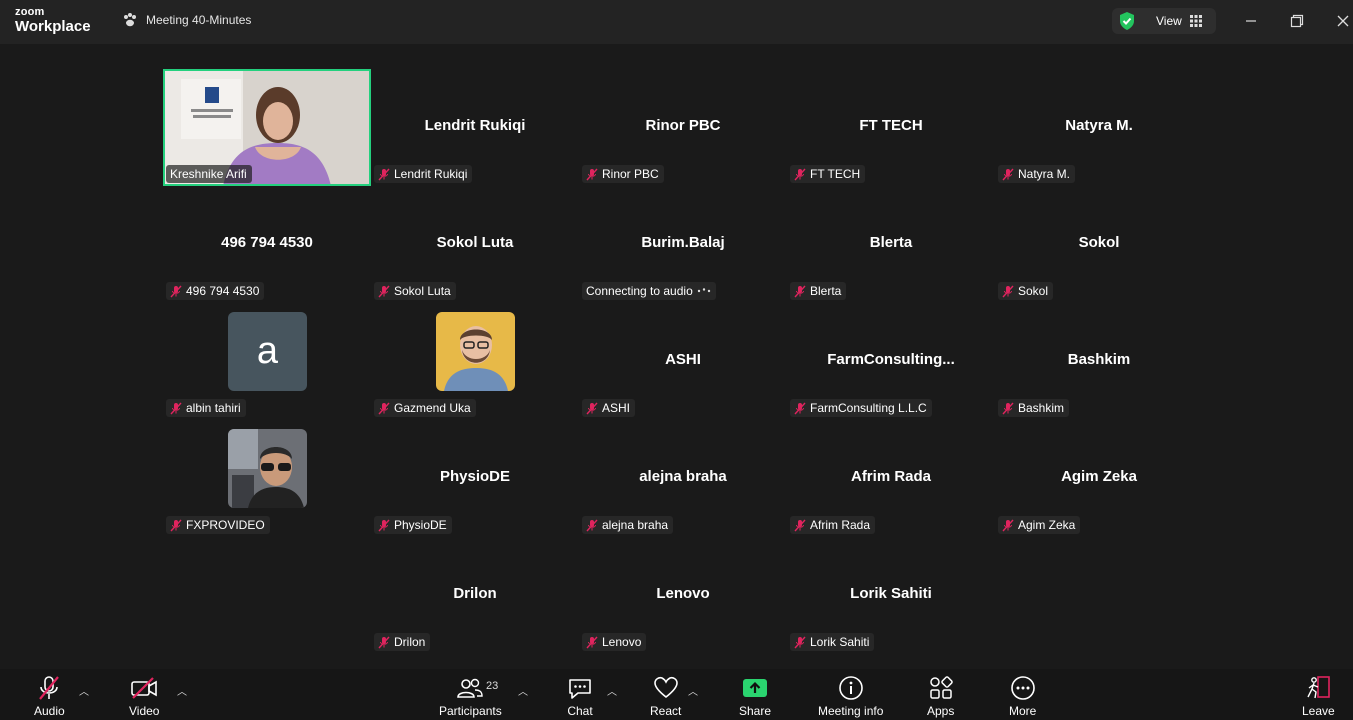  What do you see at coordinates (891, 127) in the screenshot?
I see `participant-tile: FT TECH FT TECH` at bounding box center [891, 127].